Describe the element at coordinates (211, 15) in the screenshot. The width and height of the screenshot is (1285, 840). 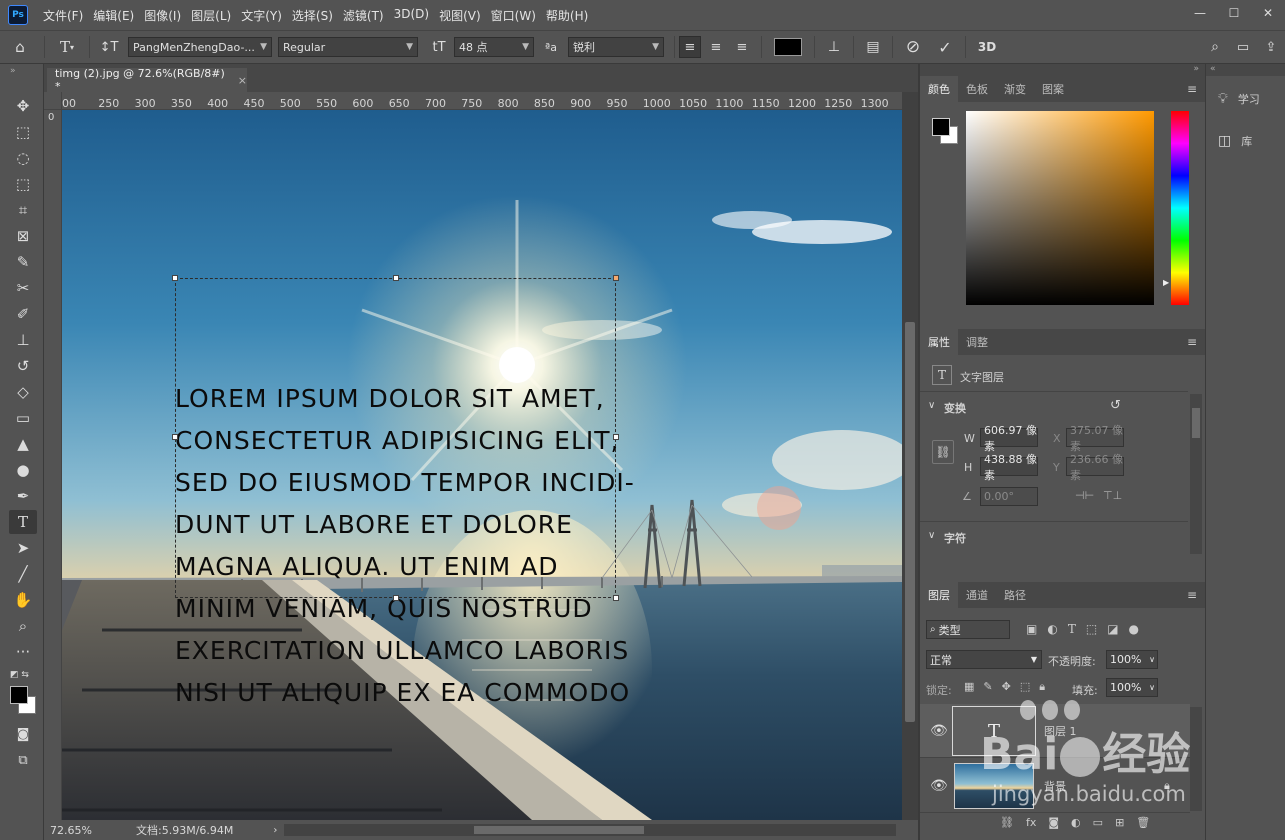
I see `menu-item: 图层(L)` at that location.